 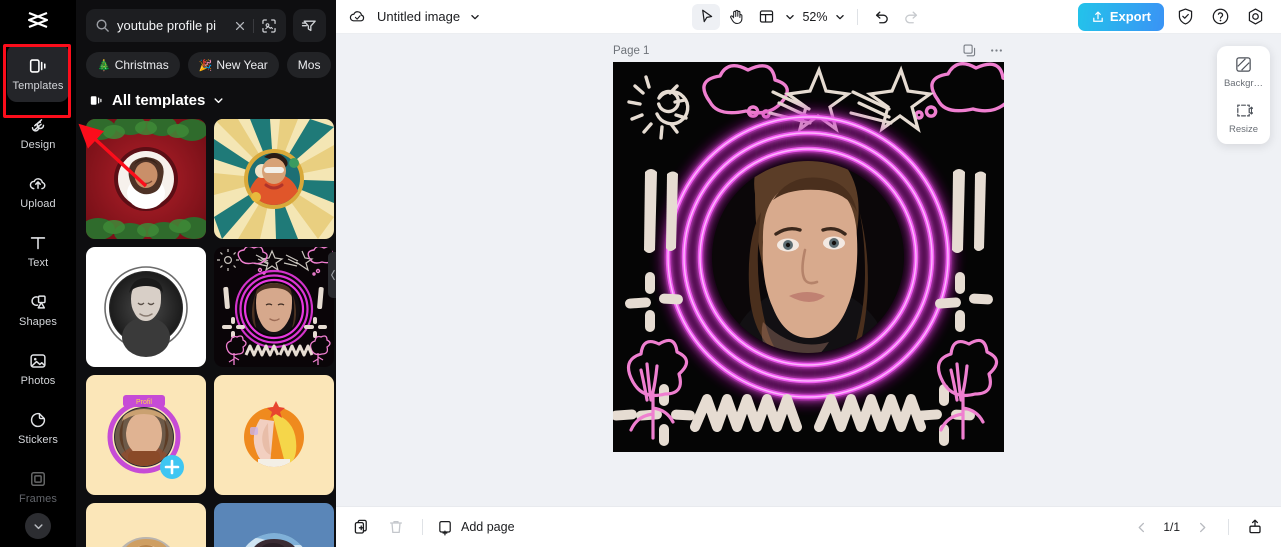 I want to click on zoom-dropdown-button, so click(x=840, y=17).